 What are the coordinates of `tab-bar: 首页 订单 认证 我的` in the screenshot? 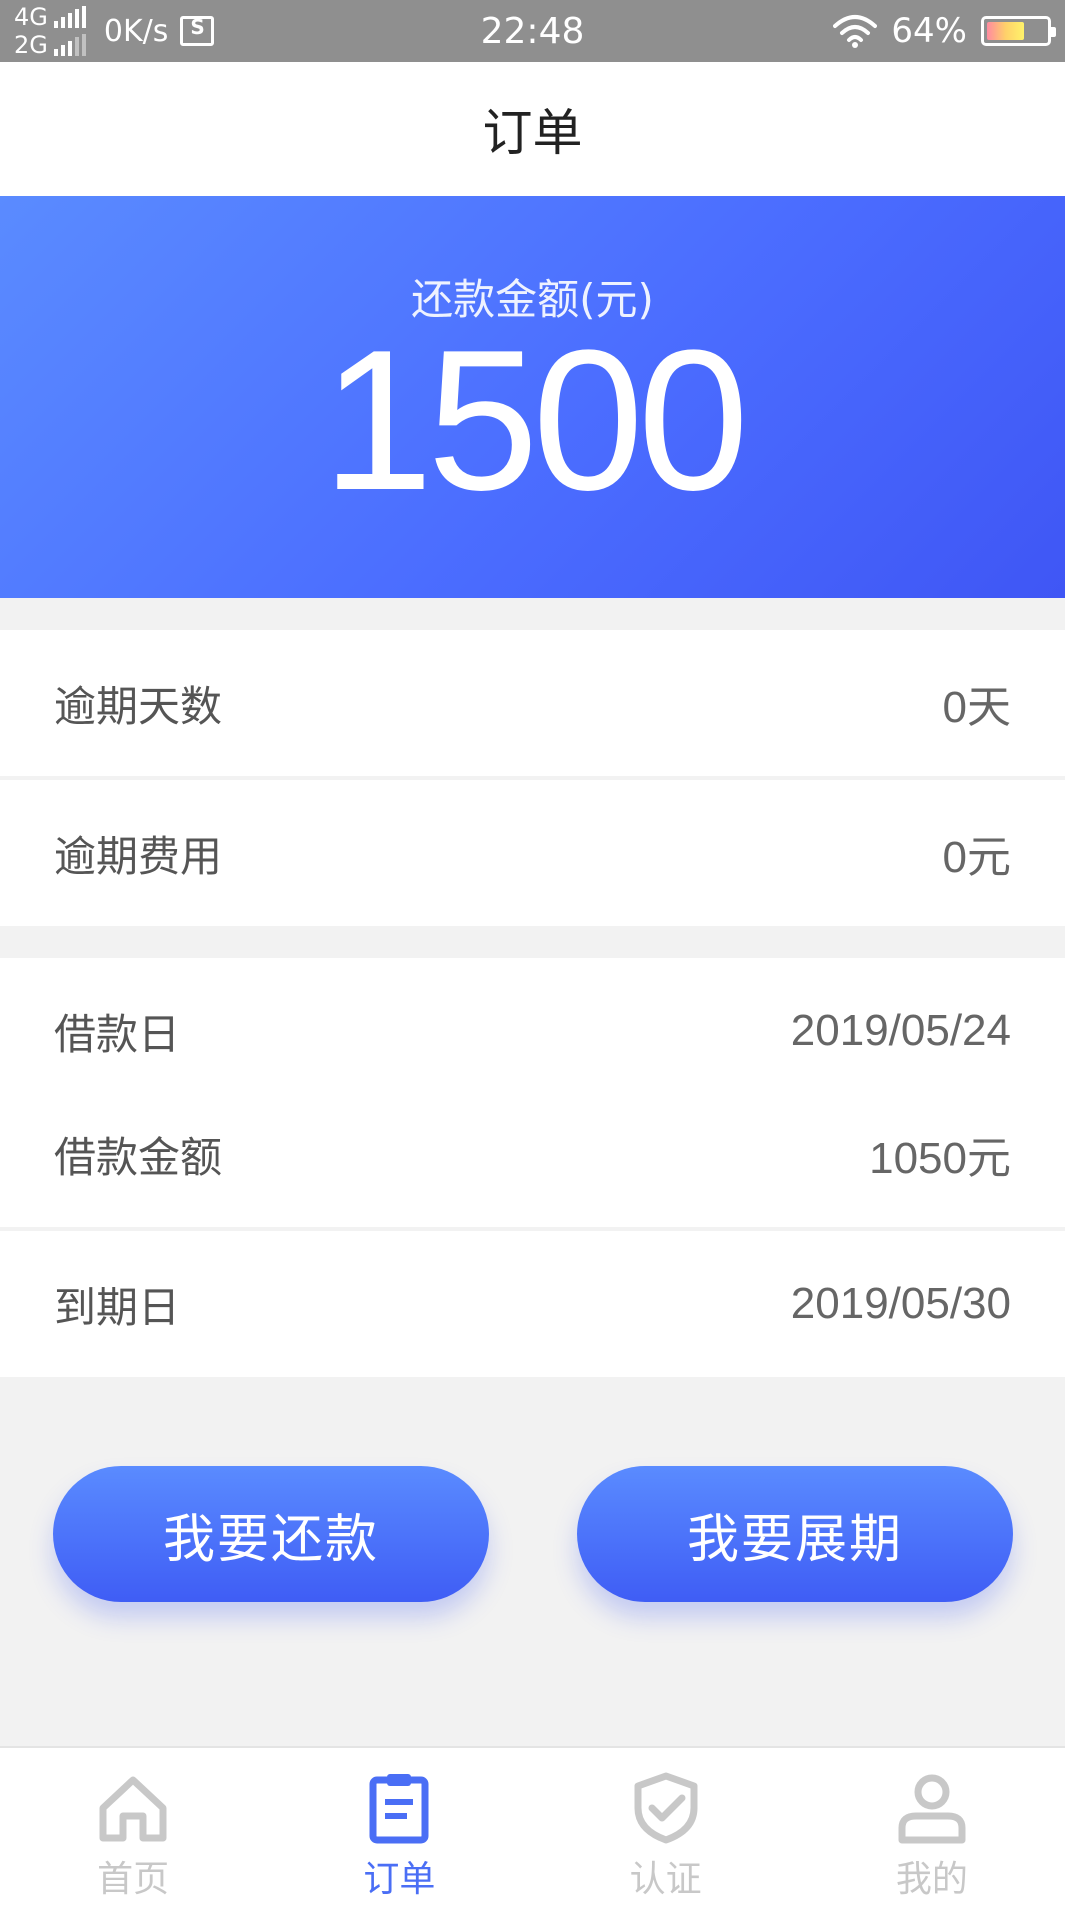 It's located at (532, 1829).